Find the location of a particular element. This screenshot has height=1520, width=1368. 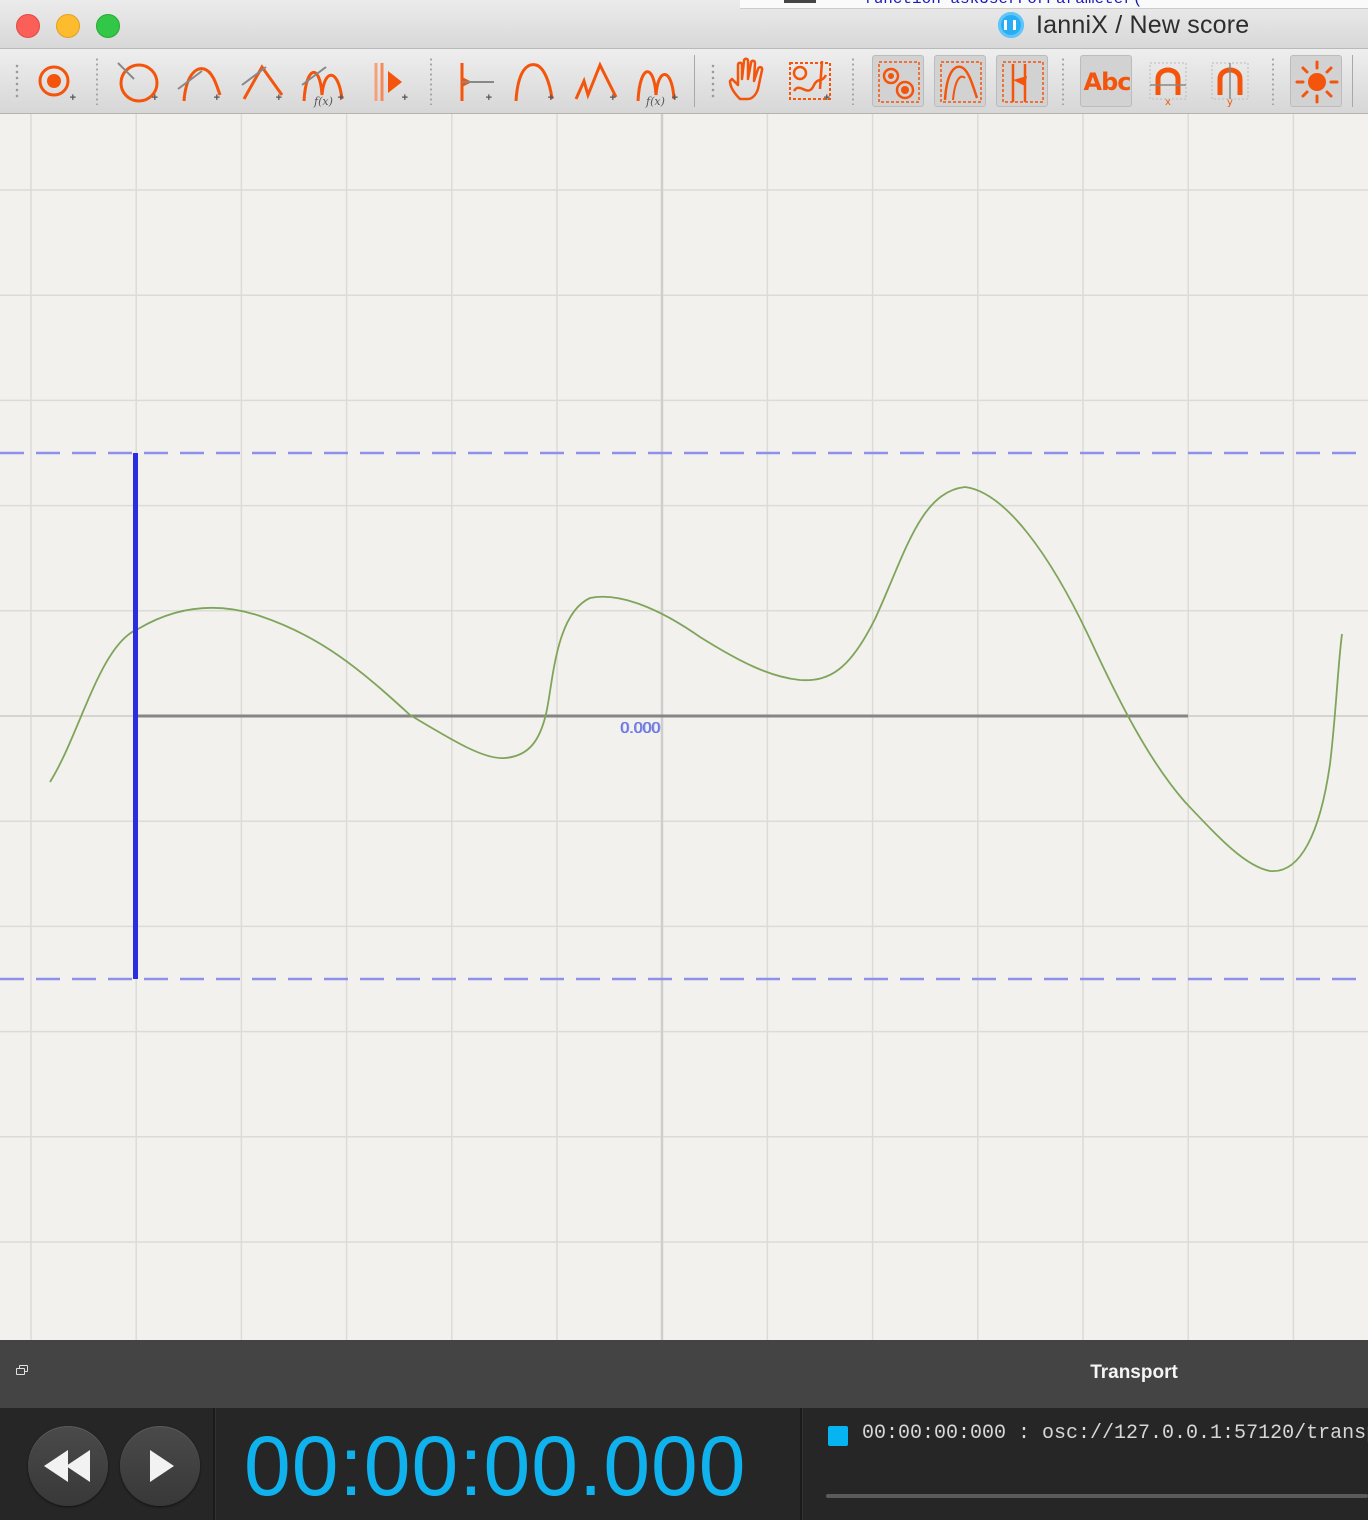

sun-icon is located at coordinates (1317, 82).